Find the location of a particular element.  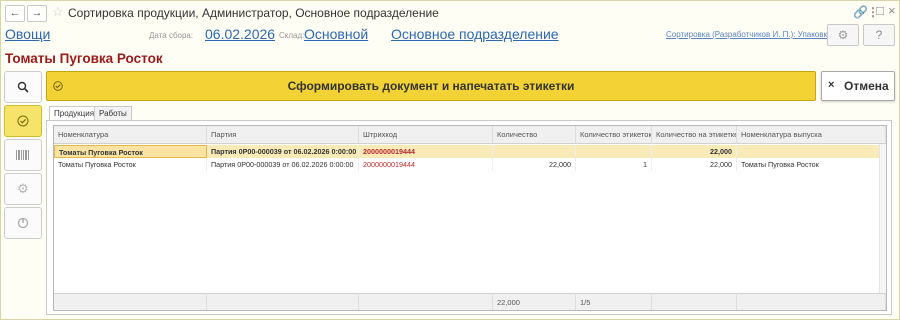

arrow-left-icon: ← is located at coordinates (15, 13).